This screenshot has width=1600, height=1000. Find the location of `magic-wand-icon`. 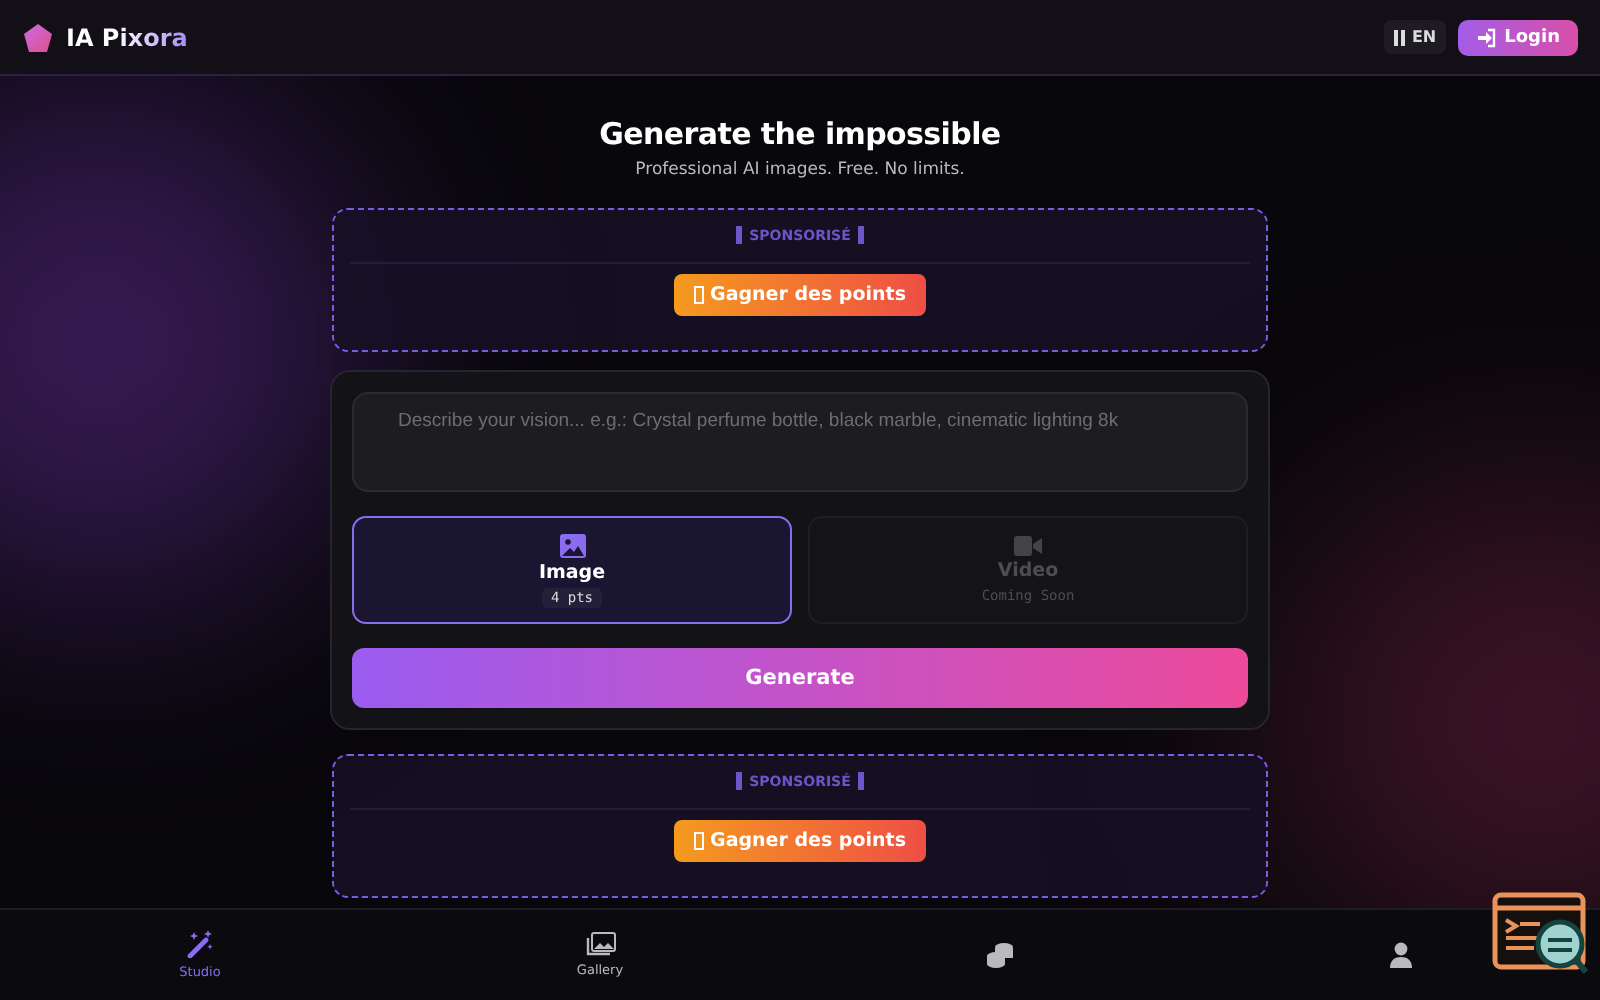

magic-wand-icon is located at coordinates (200, 944).